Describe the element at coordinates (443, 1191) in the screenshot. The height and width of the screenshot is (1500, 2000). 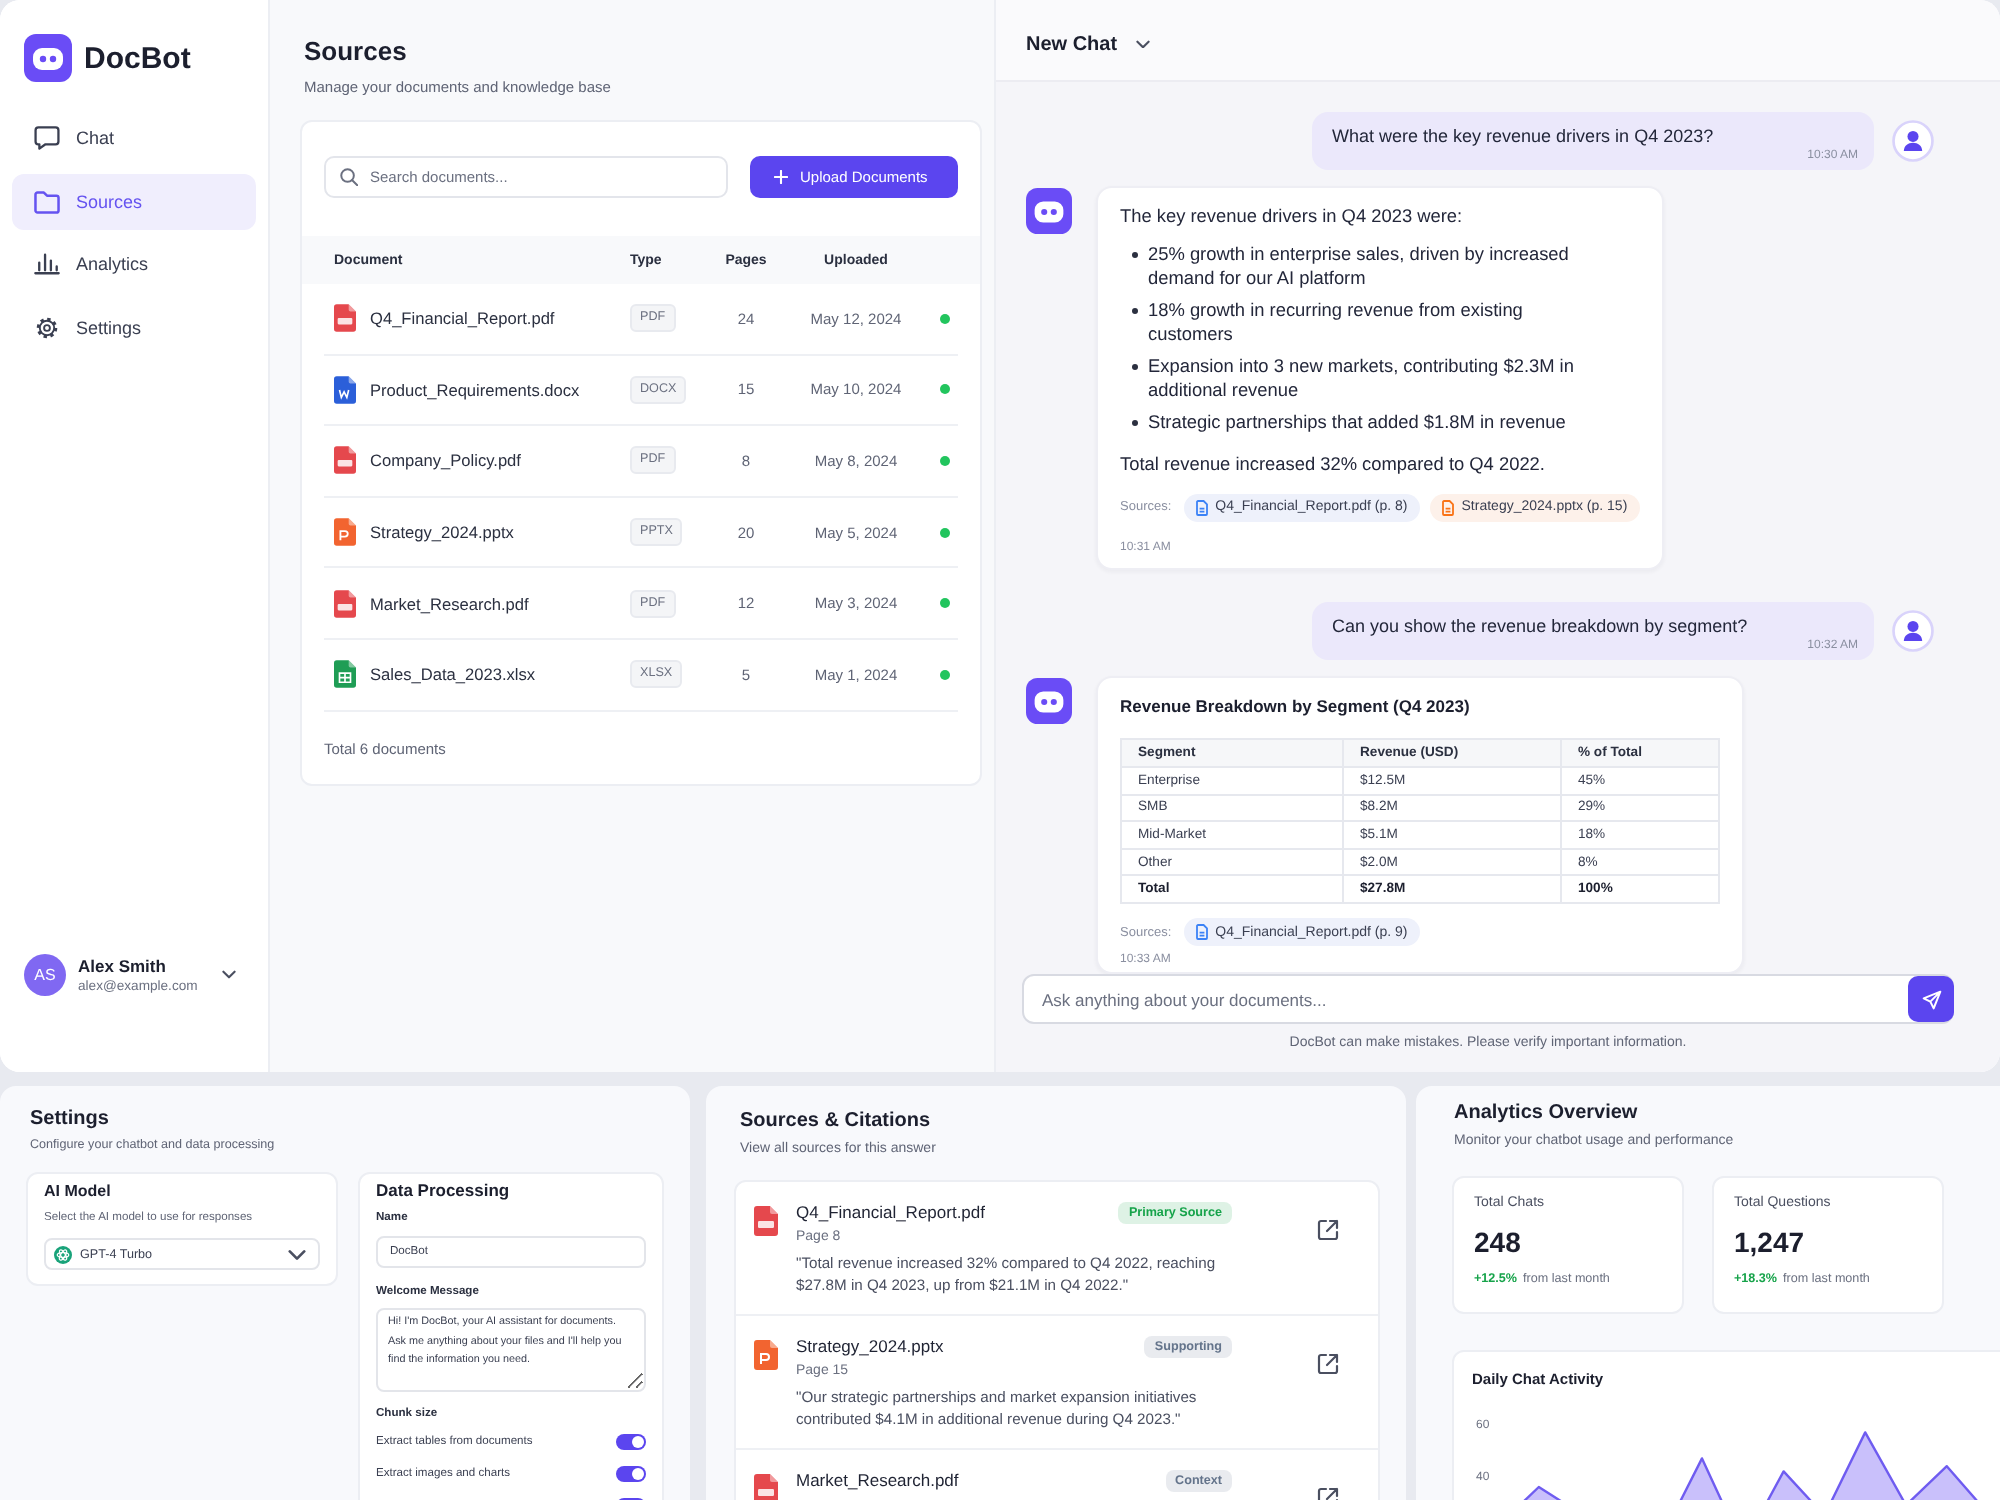
I see `card-title: Data Processing` at that location.